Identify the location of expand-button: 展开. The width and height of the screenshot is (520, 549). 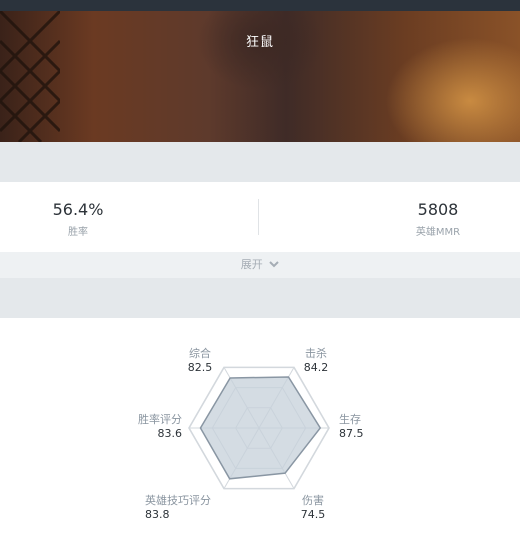
(260, 265).